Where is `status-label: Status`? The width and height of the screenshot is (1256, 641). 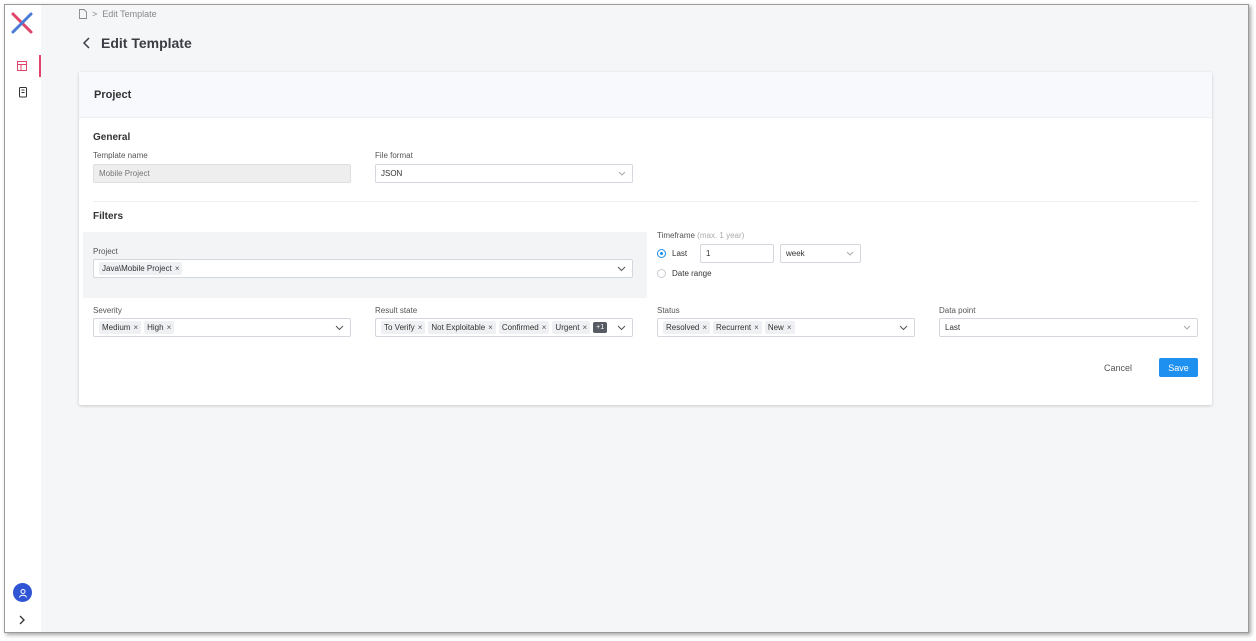
status-label: Status is located at coordinates (668, 310).